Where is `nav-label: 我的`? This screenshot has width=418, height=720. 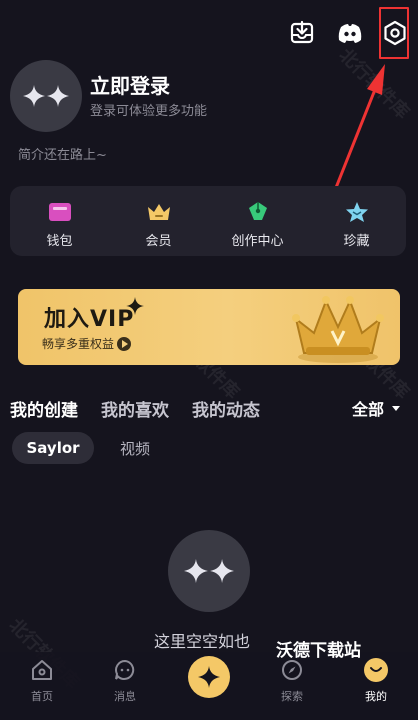 nav-label: 我的 is located at coordinates (376, 696).